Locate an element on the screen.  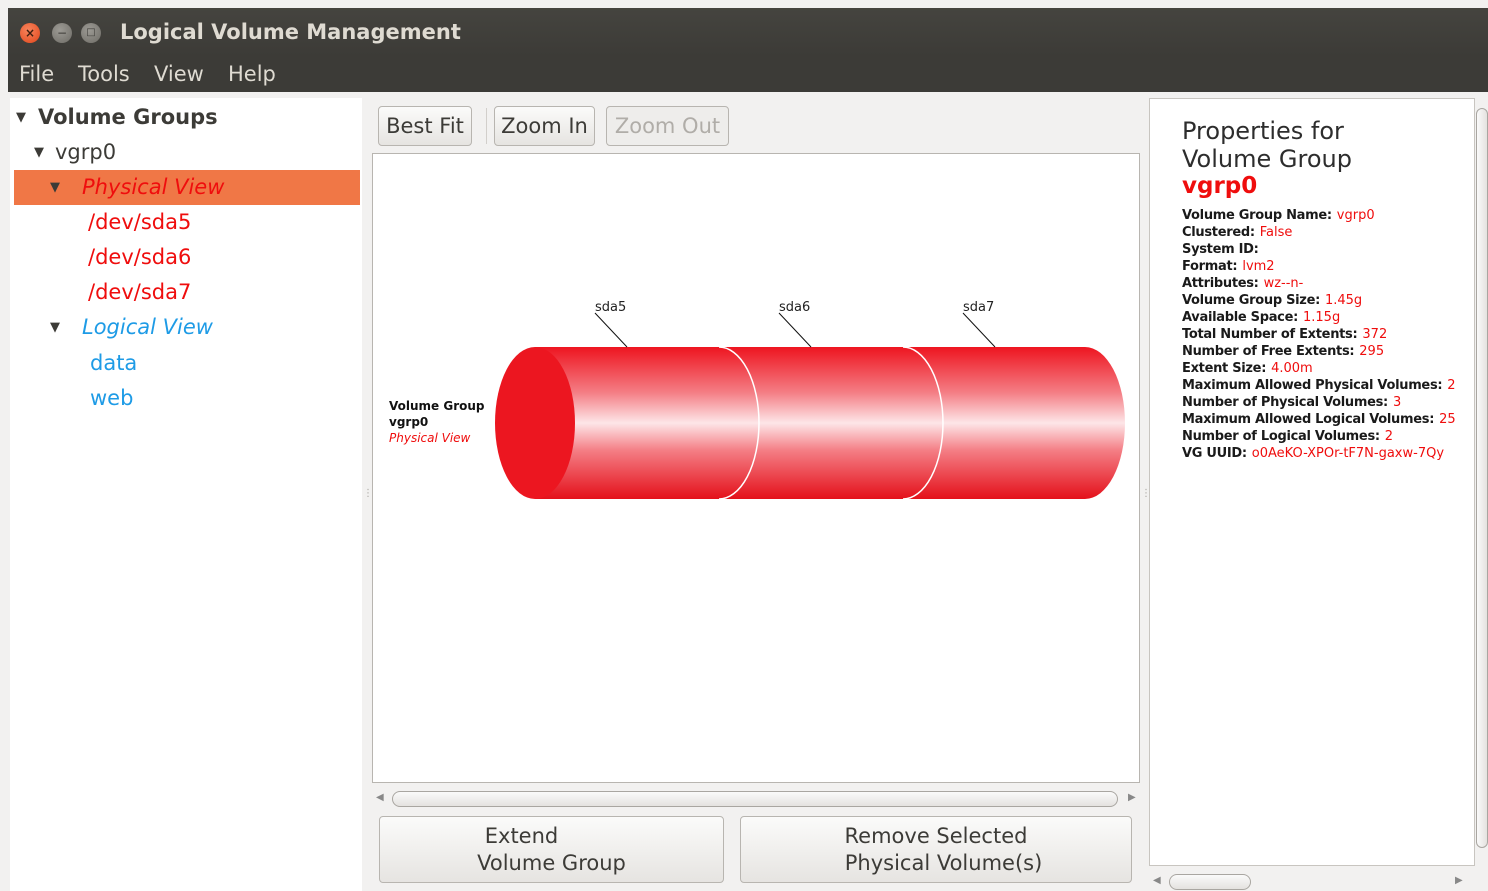
segment-label-sda5: sda5 is located at coordinates (610, 307).